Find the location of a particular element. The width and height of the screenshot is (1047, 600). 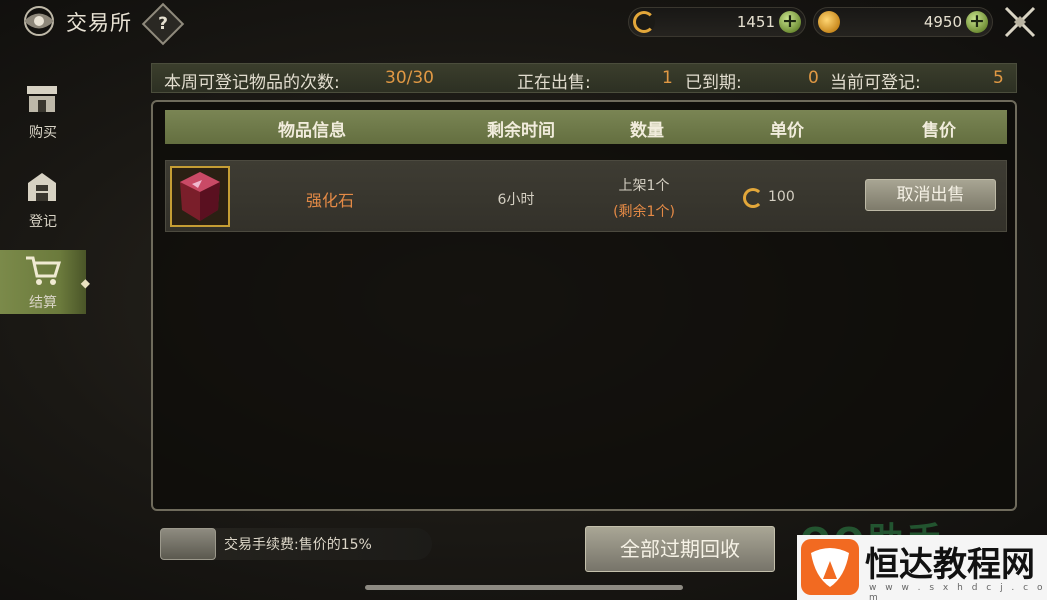

active-arrow-icon: ◆ is located at coordinates (85, 283).